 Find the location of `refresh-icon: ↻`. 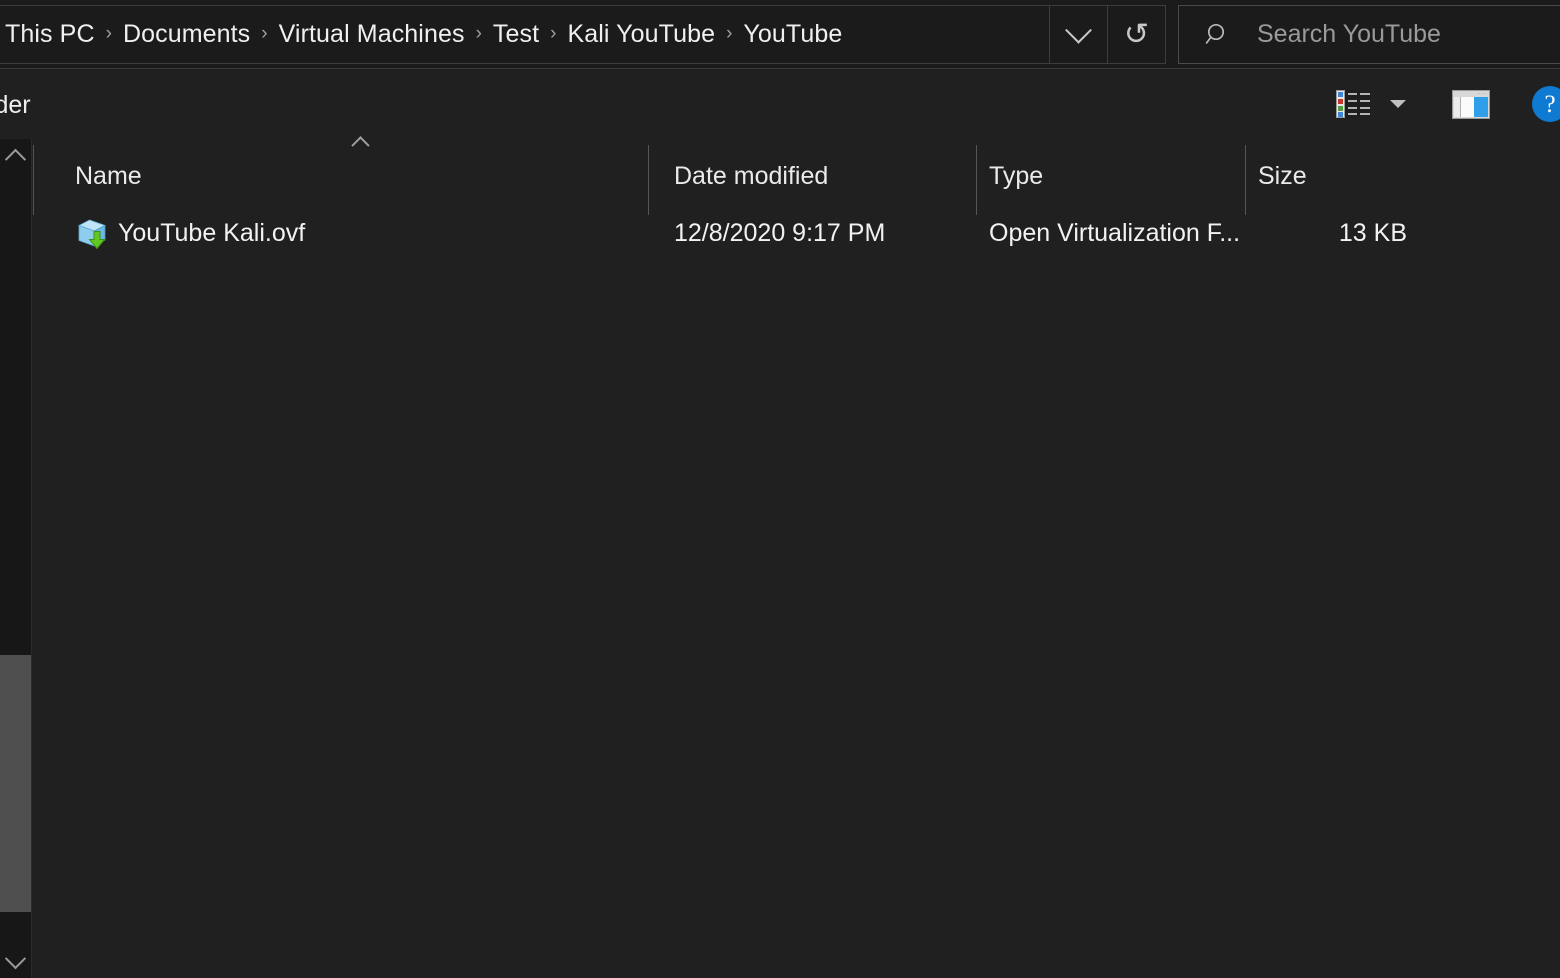

refresh-icon: ↻ is located at coordinates (1136, 34).